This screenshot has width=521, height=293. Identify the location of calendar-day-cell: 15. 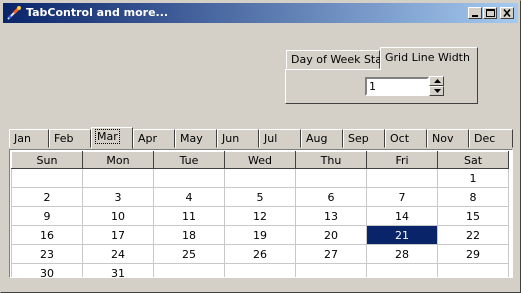
(473, 216).